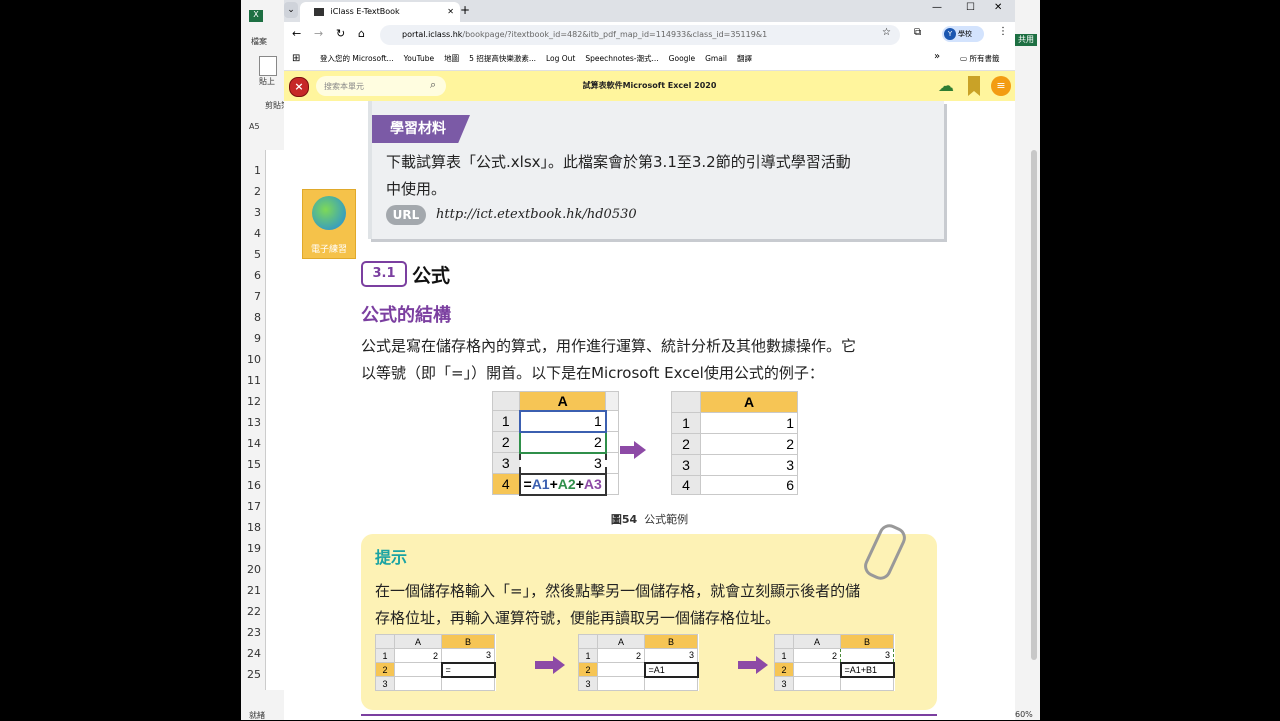 The height and width of the screenshot is (721, 1280). What do you see at coordinates (465, 10) in the screenshot?
I see `new-tab-button: +` at bounding box center [465, 10].